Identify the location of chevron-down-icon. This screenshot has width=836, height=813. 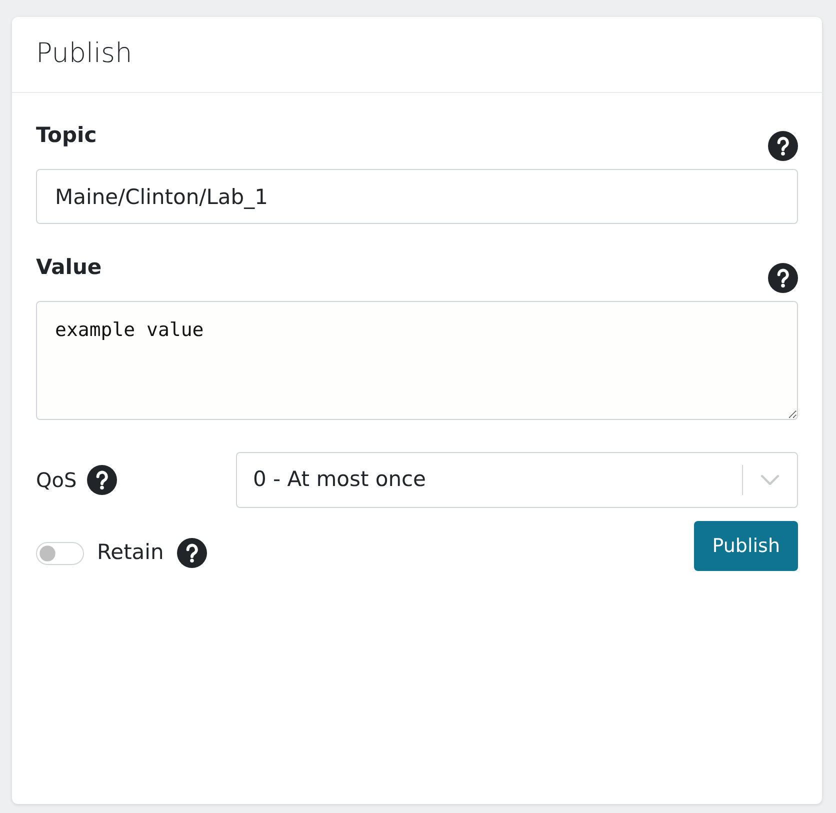
(770, 480).